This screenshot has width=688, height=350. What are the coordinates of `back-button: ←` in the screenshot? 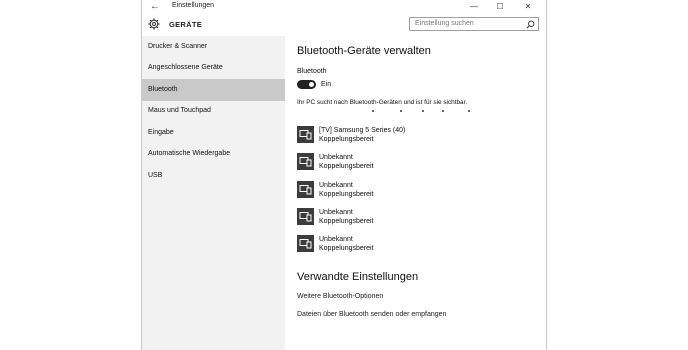 It's located at (155, 7).